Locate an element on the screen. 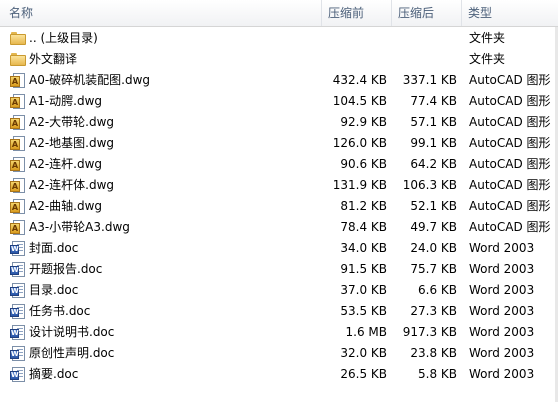 This screenshot has height=402, width=558. file-size-before: 53.5 KB is located at coordinates (363, 311).